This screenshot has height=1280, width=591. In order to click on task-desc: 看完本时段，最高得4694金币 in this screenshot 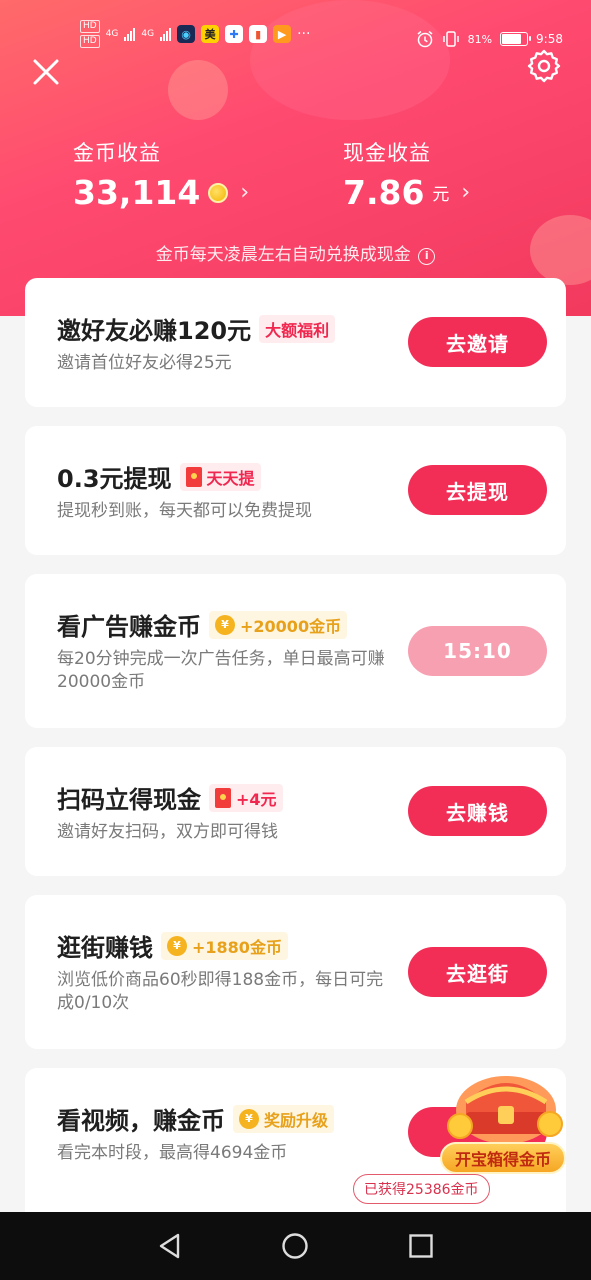, I will do `click(172, 1153)`.